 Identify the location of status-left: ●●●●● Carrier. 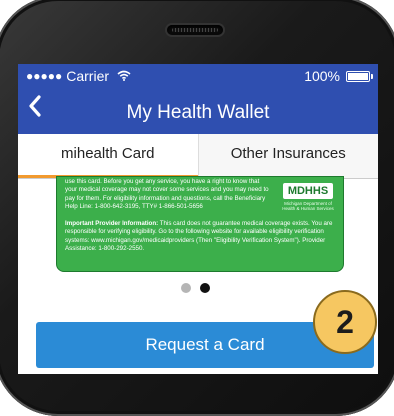
(78, 76).